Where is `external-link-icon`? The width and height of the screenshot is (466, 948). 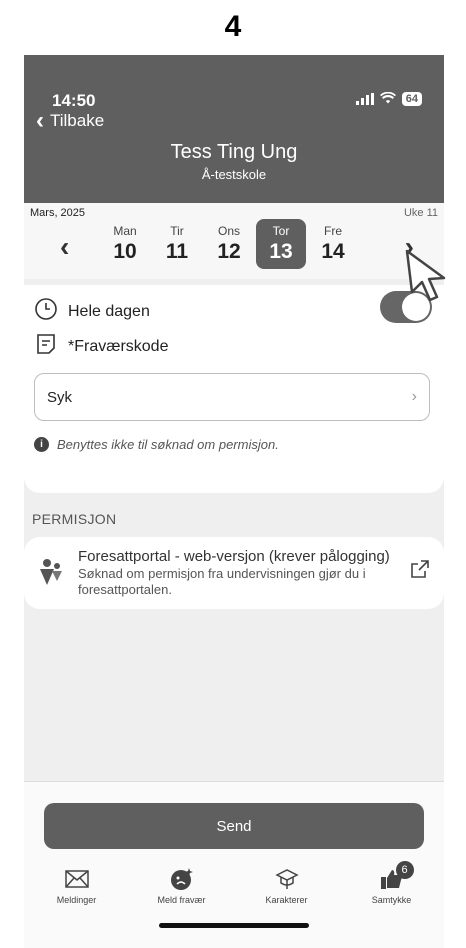 external-link-icon is located at coordinates (420, 571).